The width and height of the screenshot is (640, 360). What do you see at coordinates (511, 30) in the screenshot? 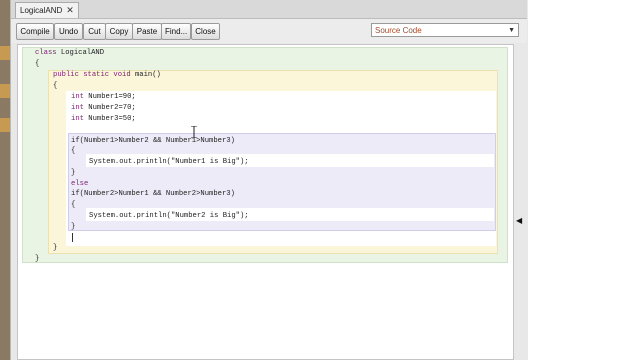
I see `chevron-down-icon: ▼` at bounding box center [511, 30].